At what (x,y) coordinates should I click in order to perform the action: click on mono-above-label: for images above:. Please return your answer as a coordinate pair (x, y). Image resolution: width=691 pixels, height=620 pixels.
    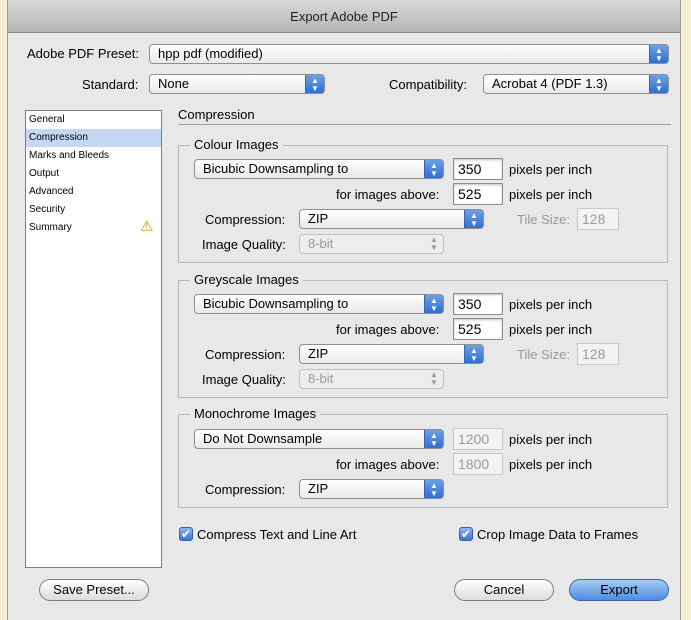
    Looking at the image, I should click on (388, 464).